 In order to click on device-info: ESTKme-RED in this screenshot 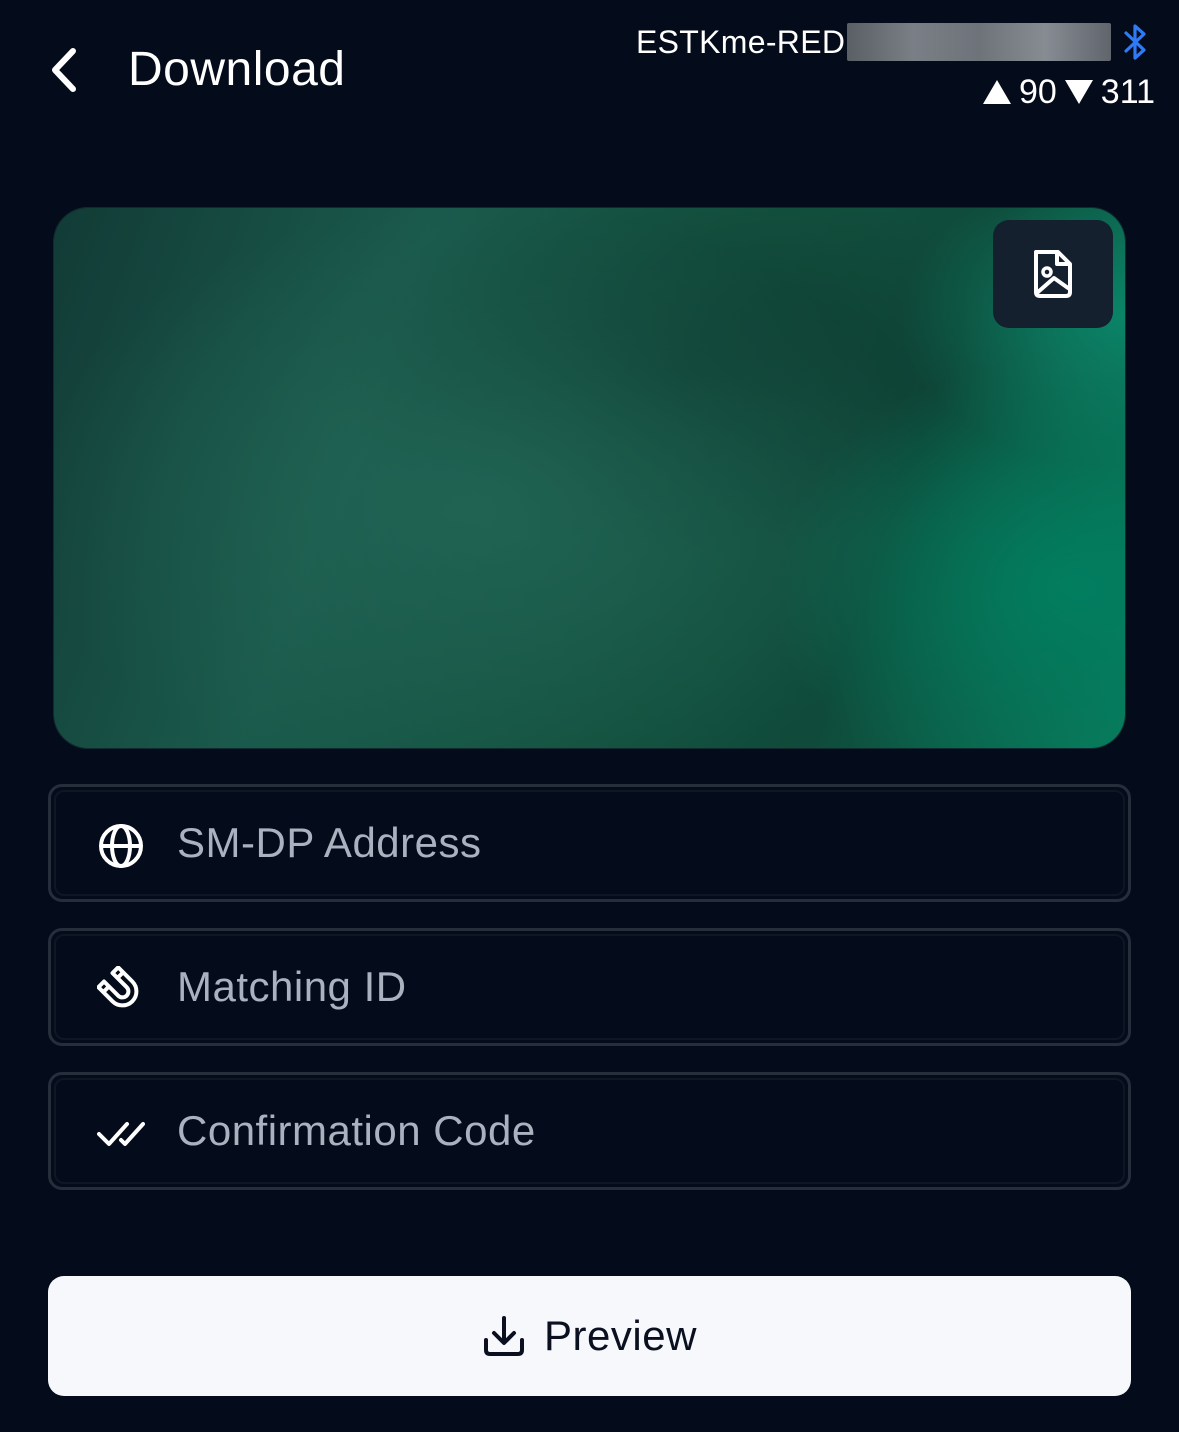, I will do `click(874, 42)`.